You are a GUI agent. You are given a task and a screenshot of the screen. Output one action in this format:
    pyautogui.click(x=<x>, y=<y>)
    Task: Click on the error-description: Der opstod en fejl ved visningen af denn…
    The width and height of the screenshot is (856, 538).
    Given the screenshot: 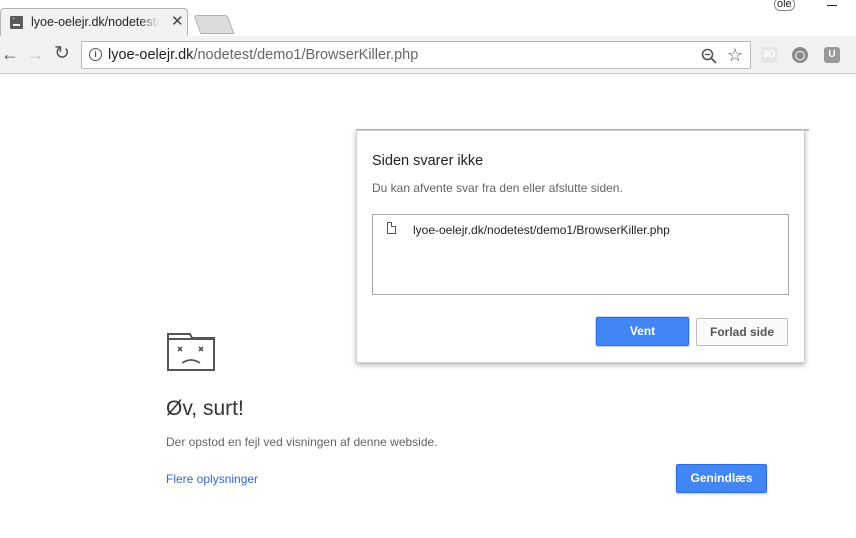 What is the action you would take?
    pyautogui.click(x=302, y=442)
    